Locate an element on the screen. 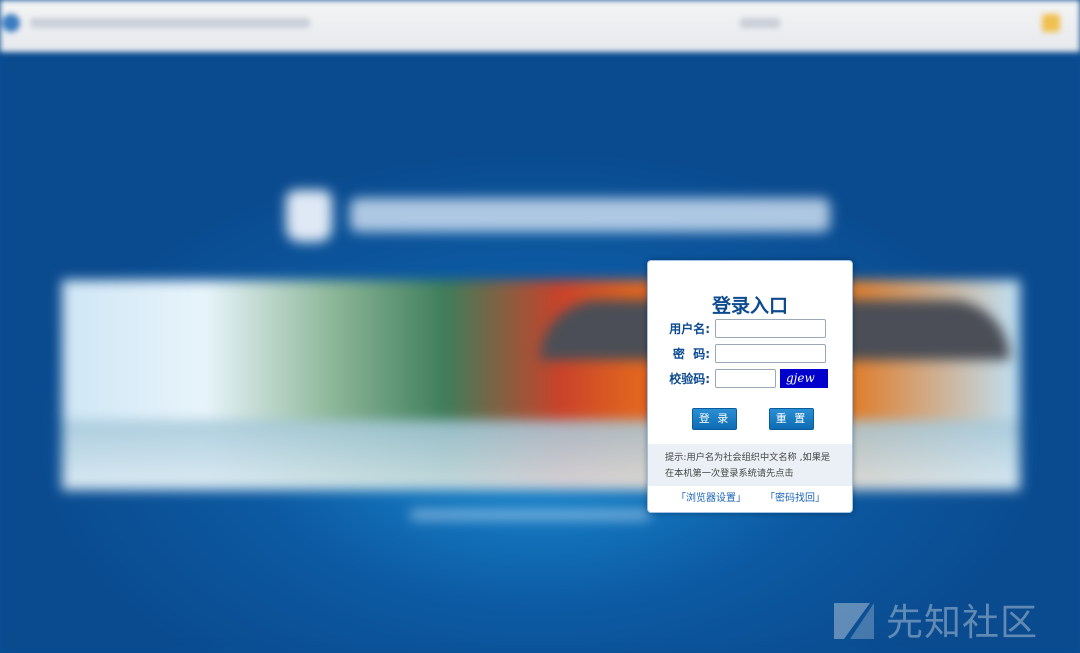 The image size is (1080, 653). login-button: 登 录 is located at coordinates (714, 419).